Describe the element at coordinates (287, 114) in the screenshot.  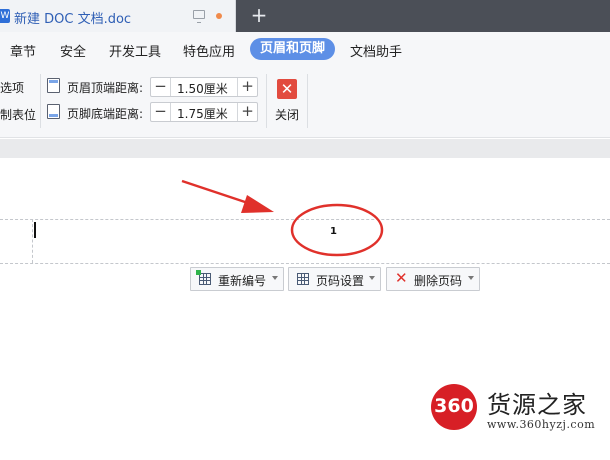
I see `close-header-footer-button: 关闭` at that location.